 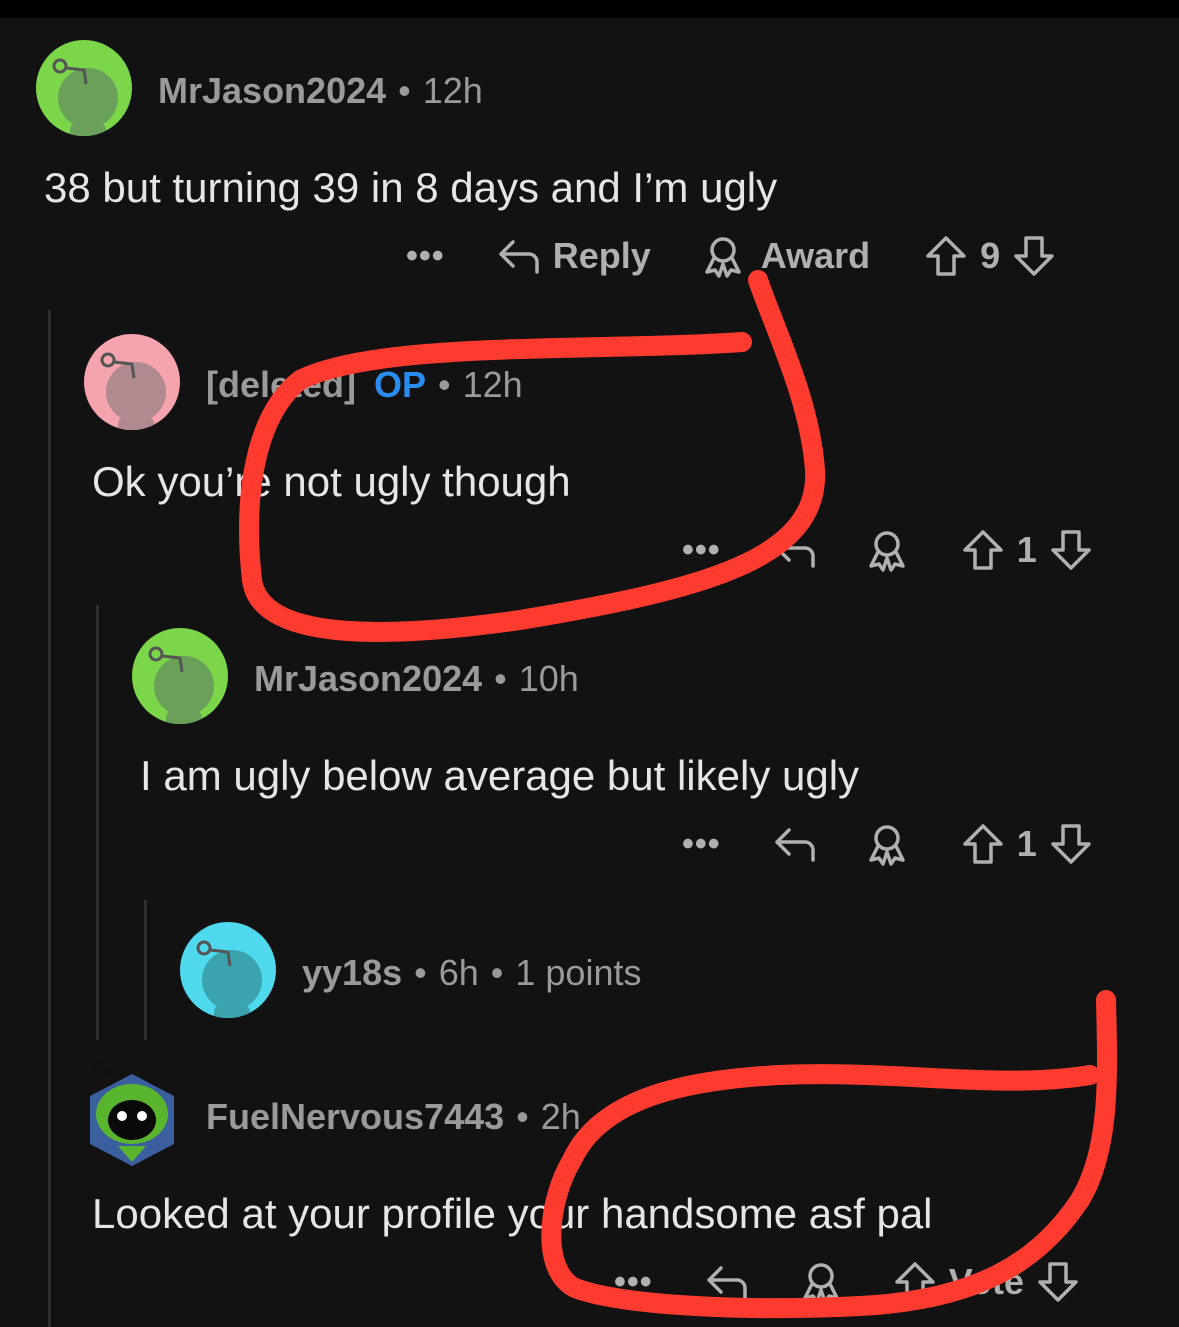 What do you see at coordinates (352, 972) in the screenshot?
I see `username: yy18s` at bounding box center [352, 972].